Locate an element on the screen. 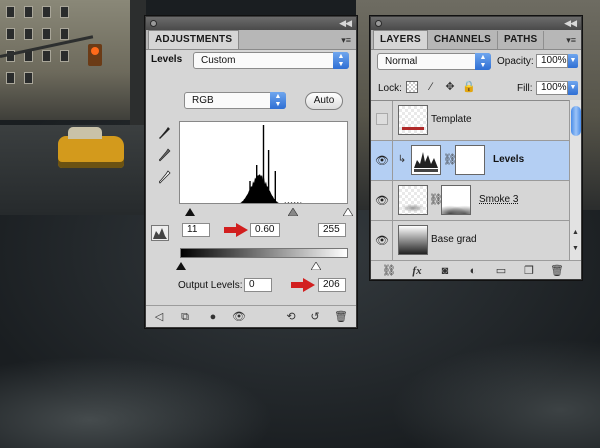  layer-row-levels: 👁 ↳ ⛓ Levels is located at coordinates (470, 161).